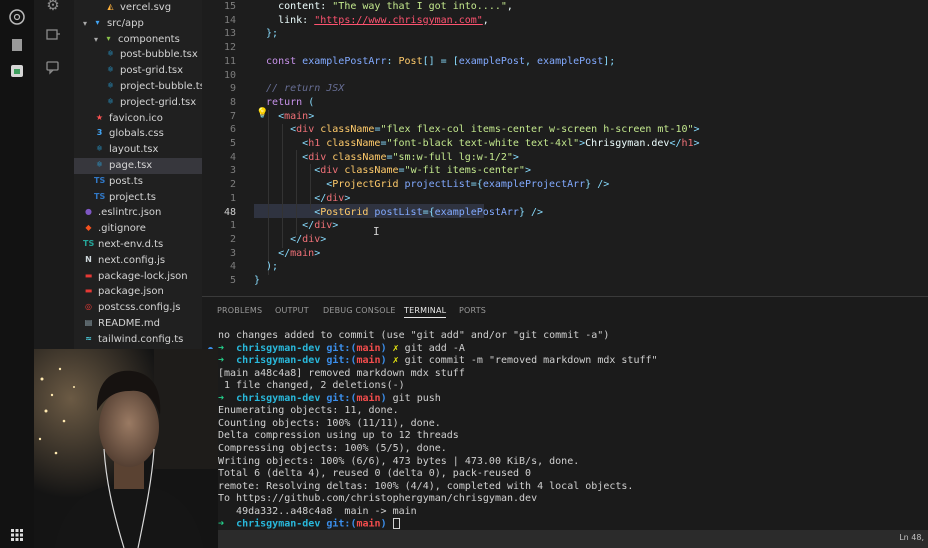  What do you see at coordinates (425, 311) in the screenshot?
I see `panel-tab-terminal: TERMINAL` at bounding box center [425, 311].